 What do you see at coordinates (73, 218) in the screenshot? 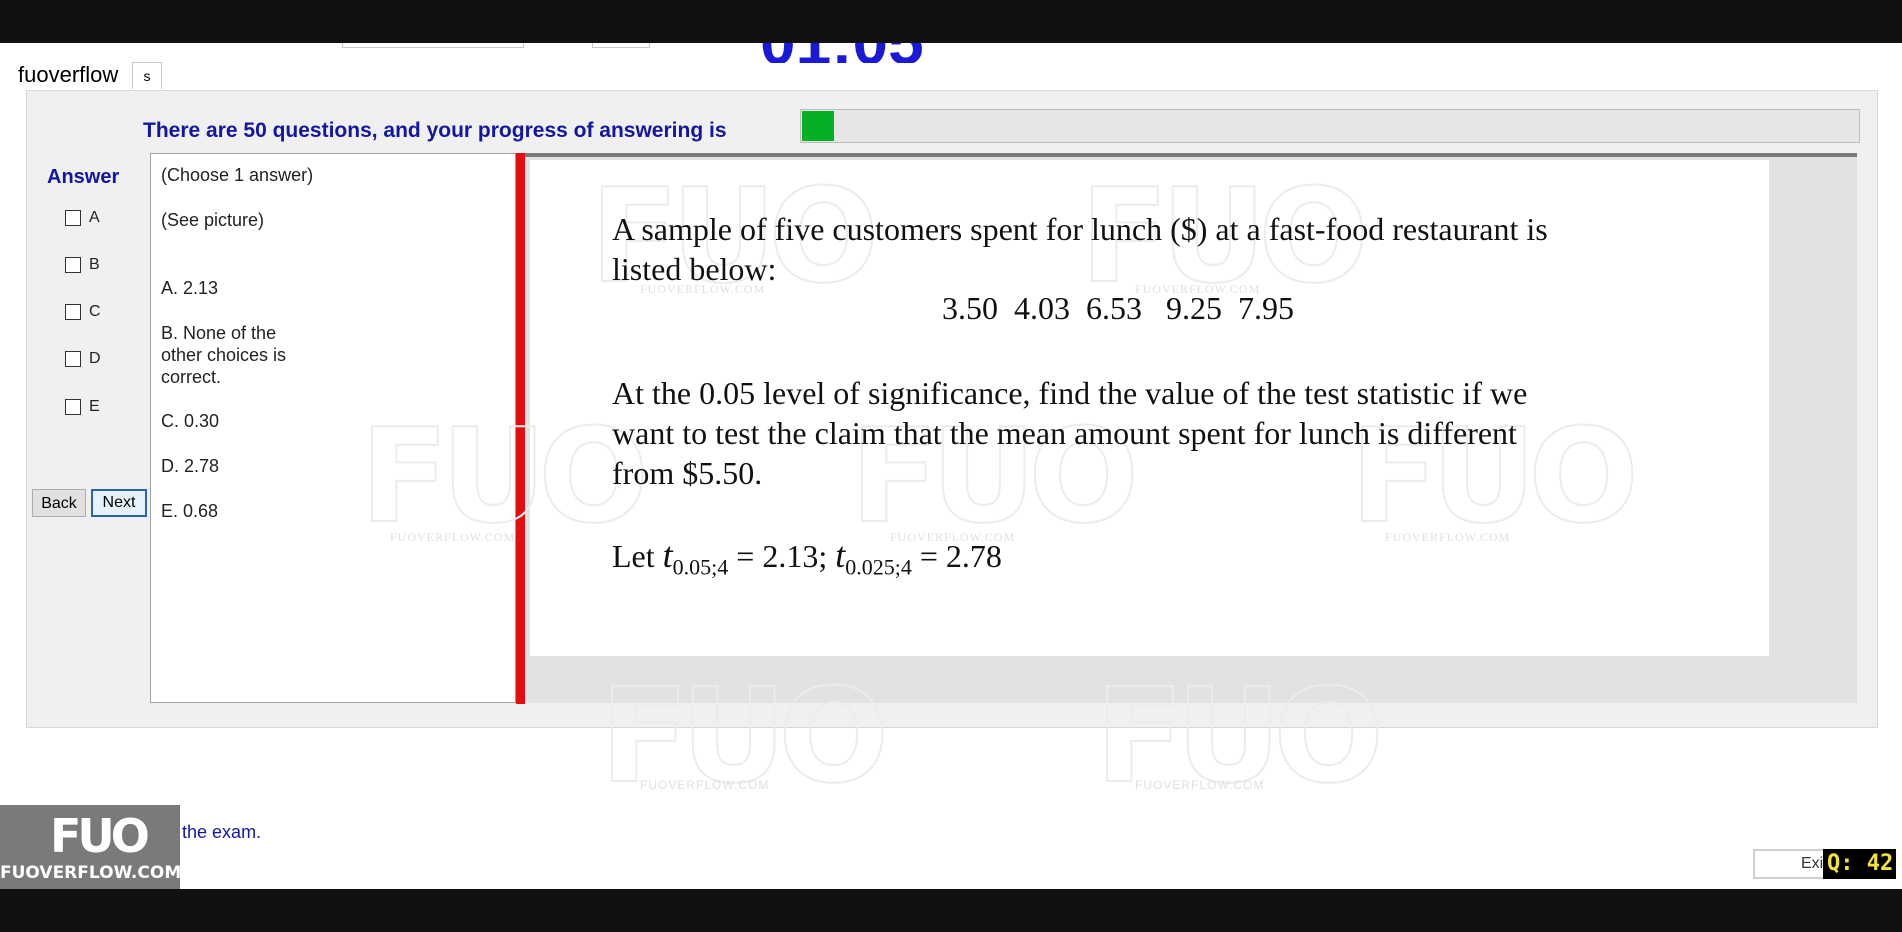
I see `checkbox-a` at bounding box center [73, 218].